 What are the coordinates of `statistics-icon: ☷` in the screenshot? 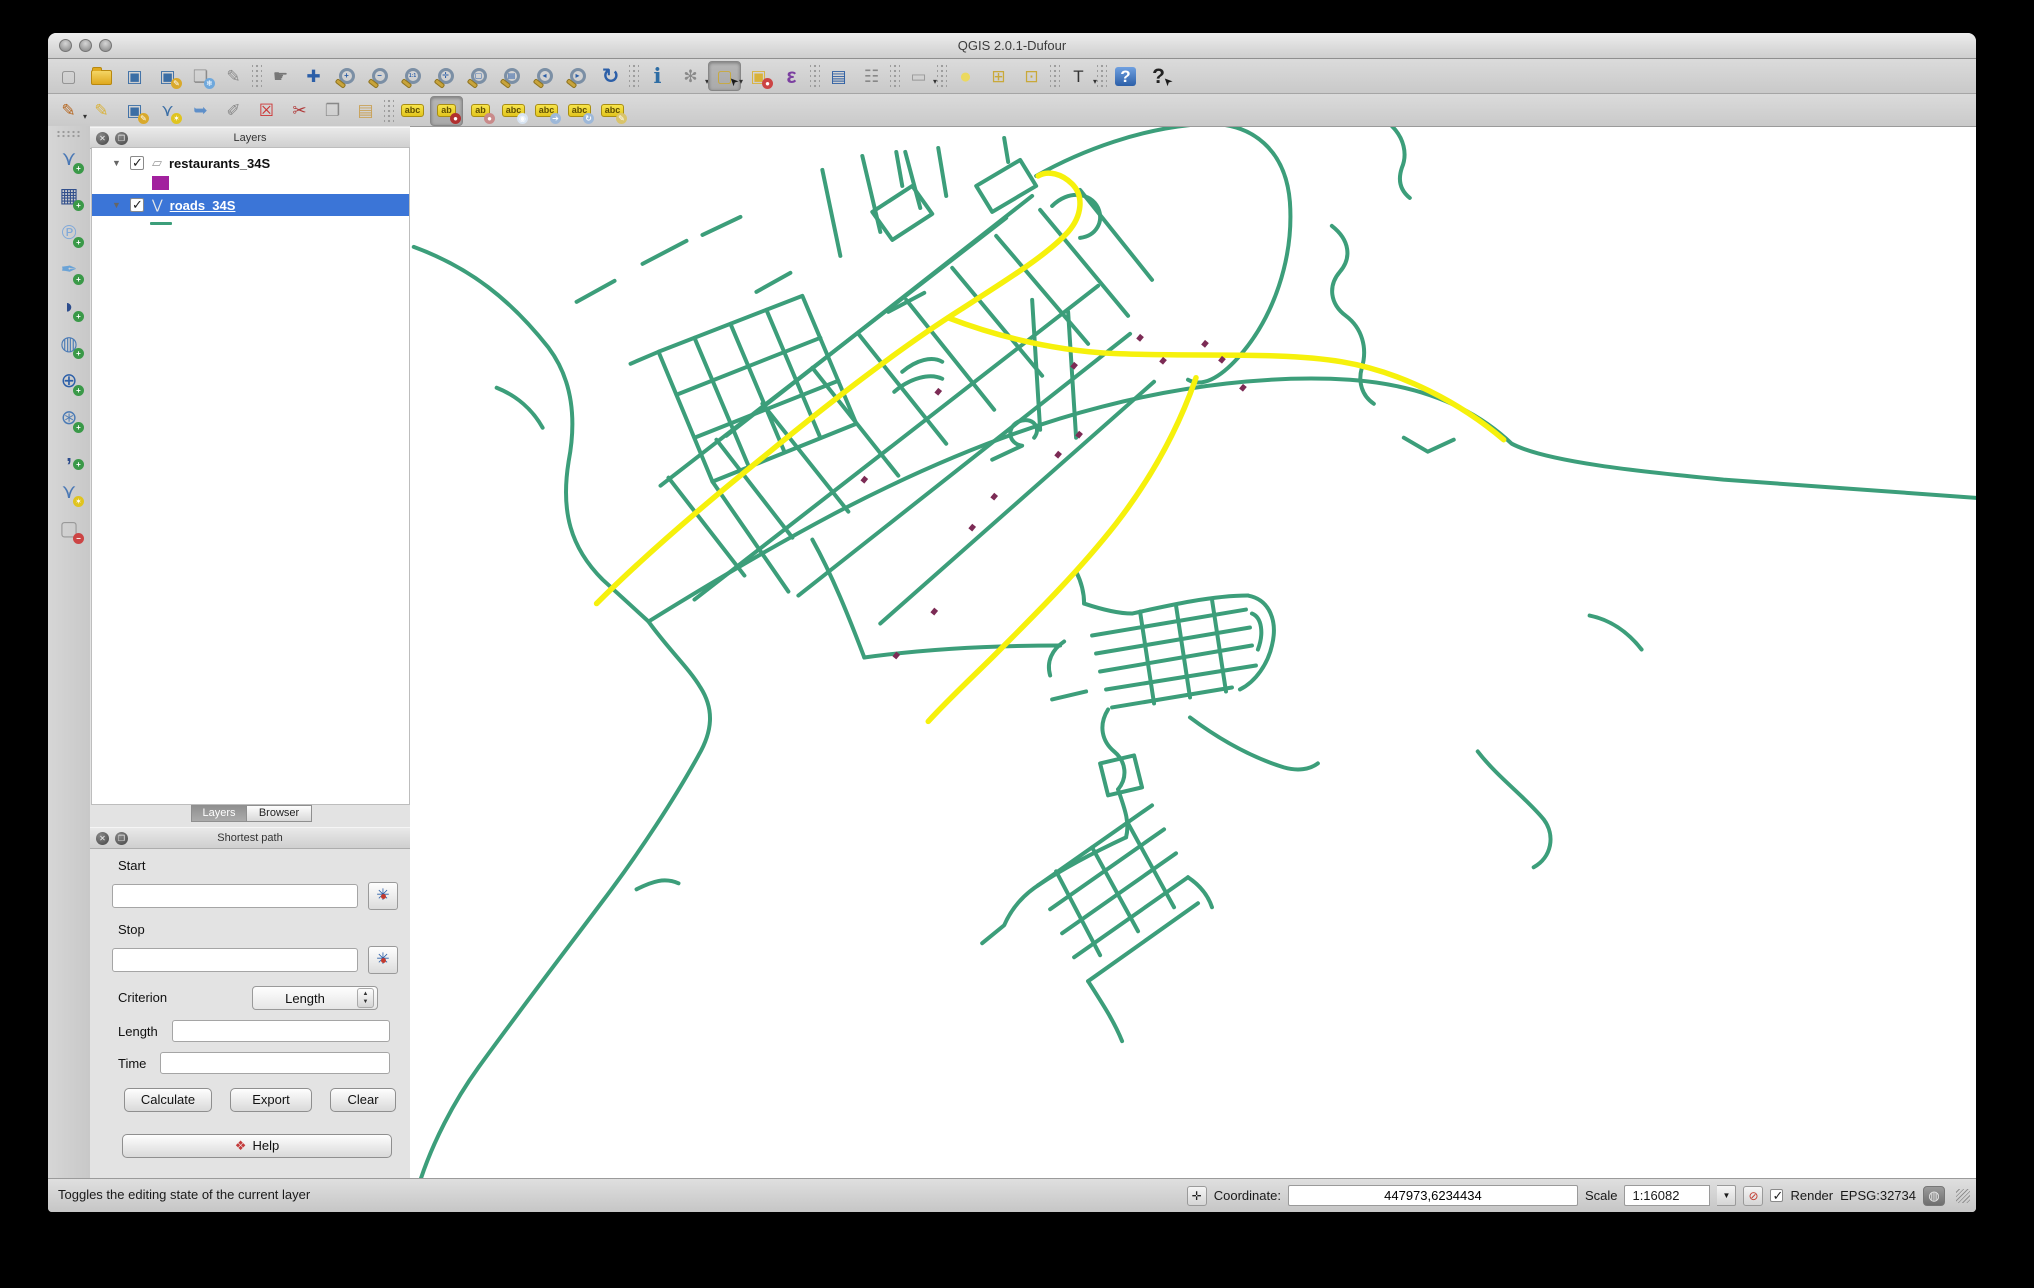 It's located at (871, 76).